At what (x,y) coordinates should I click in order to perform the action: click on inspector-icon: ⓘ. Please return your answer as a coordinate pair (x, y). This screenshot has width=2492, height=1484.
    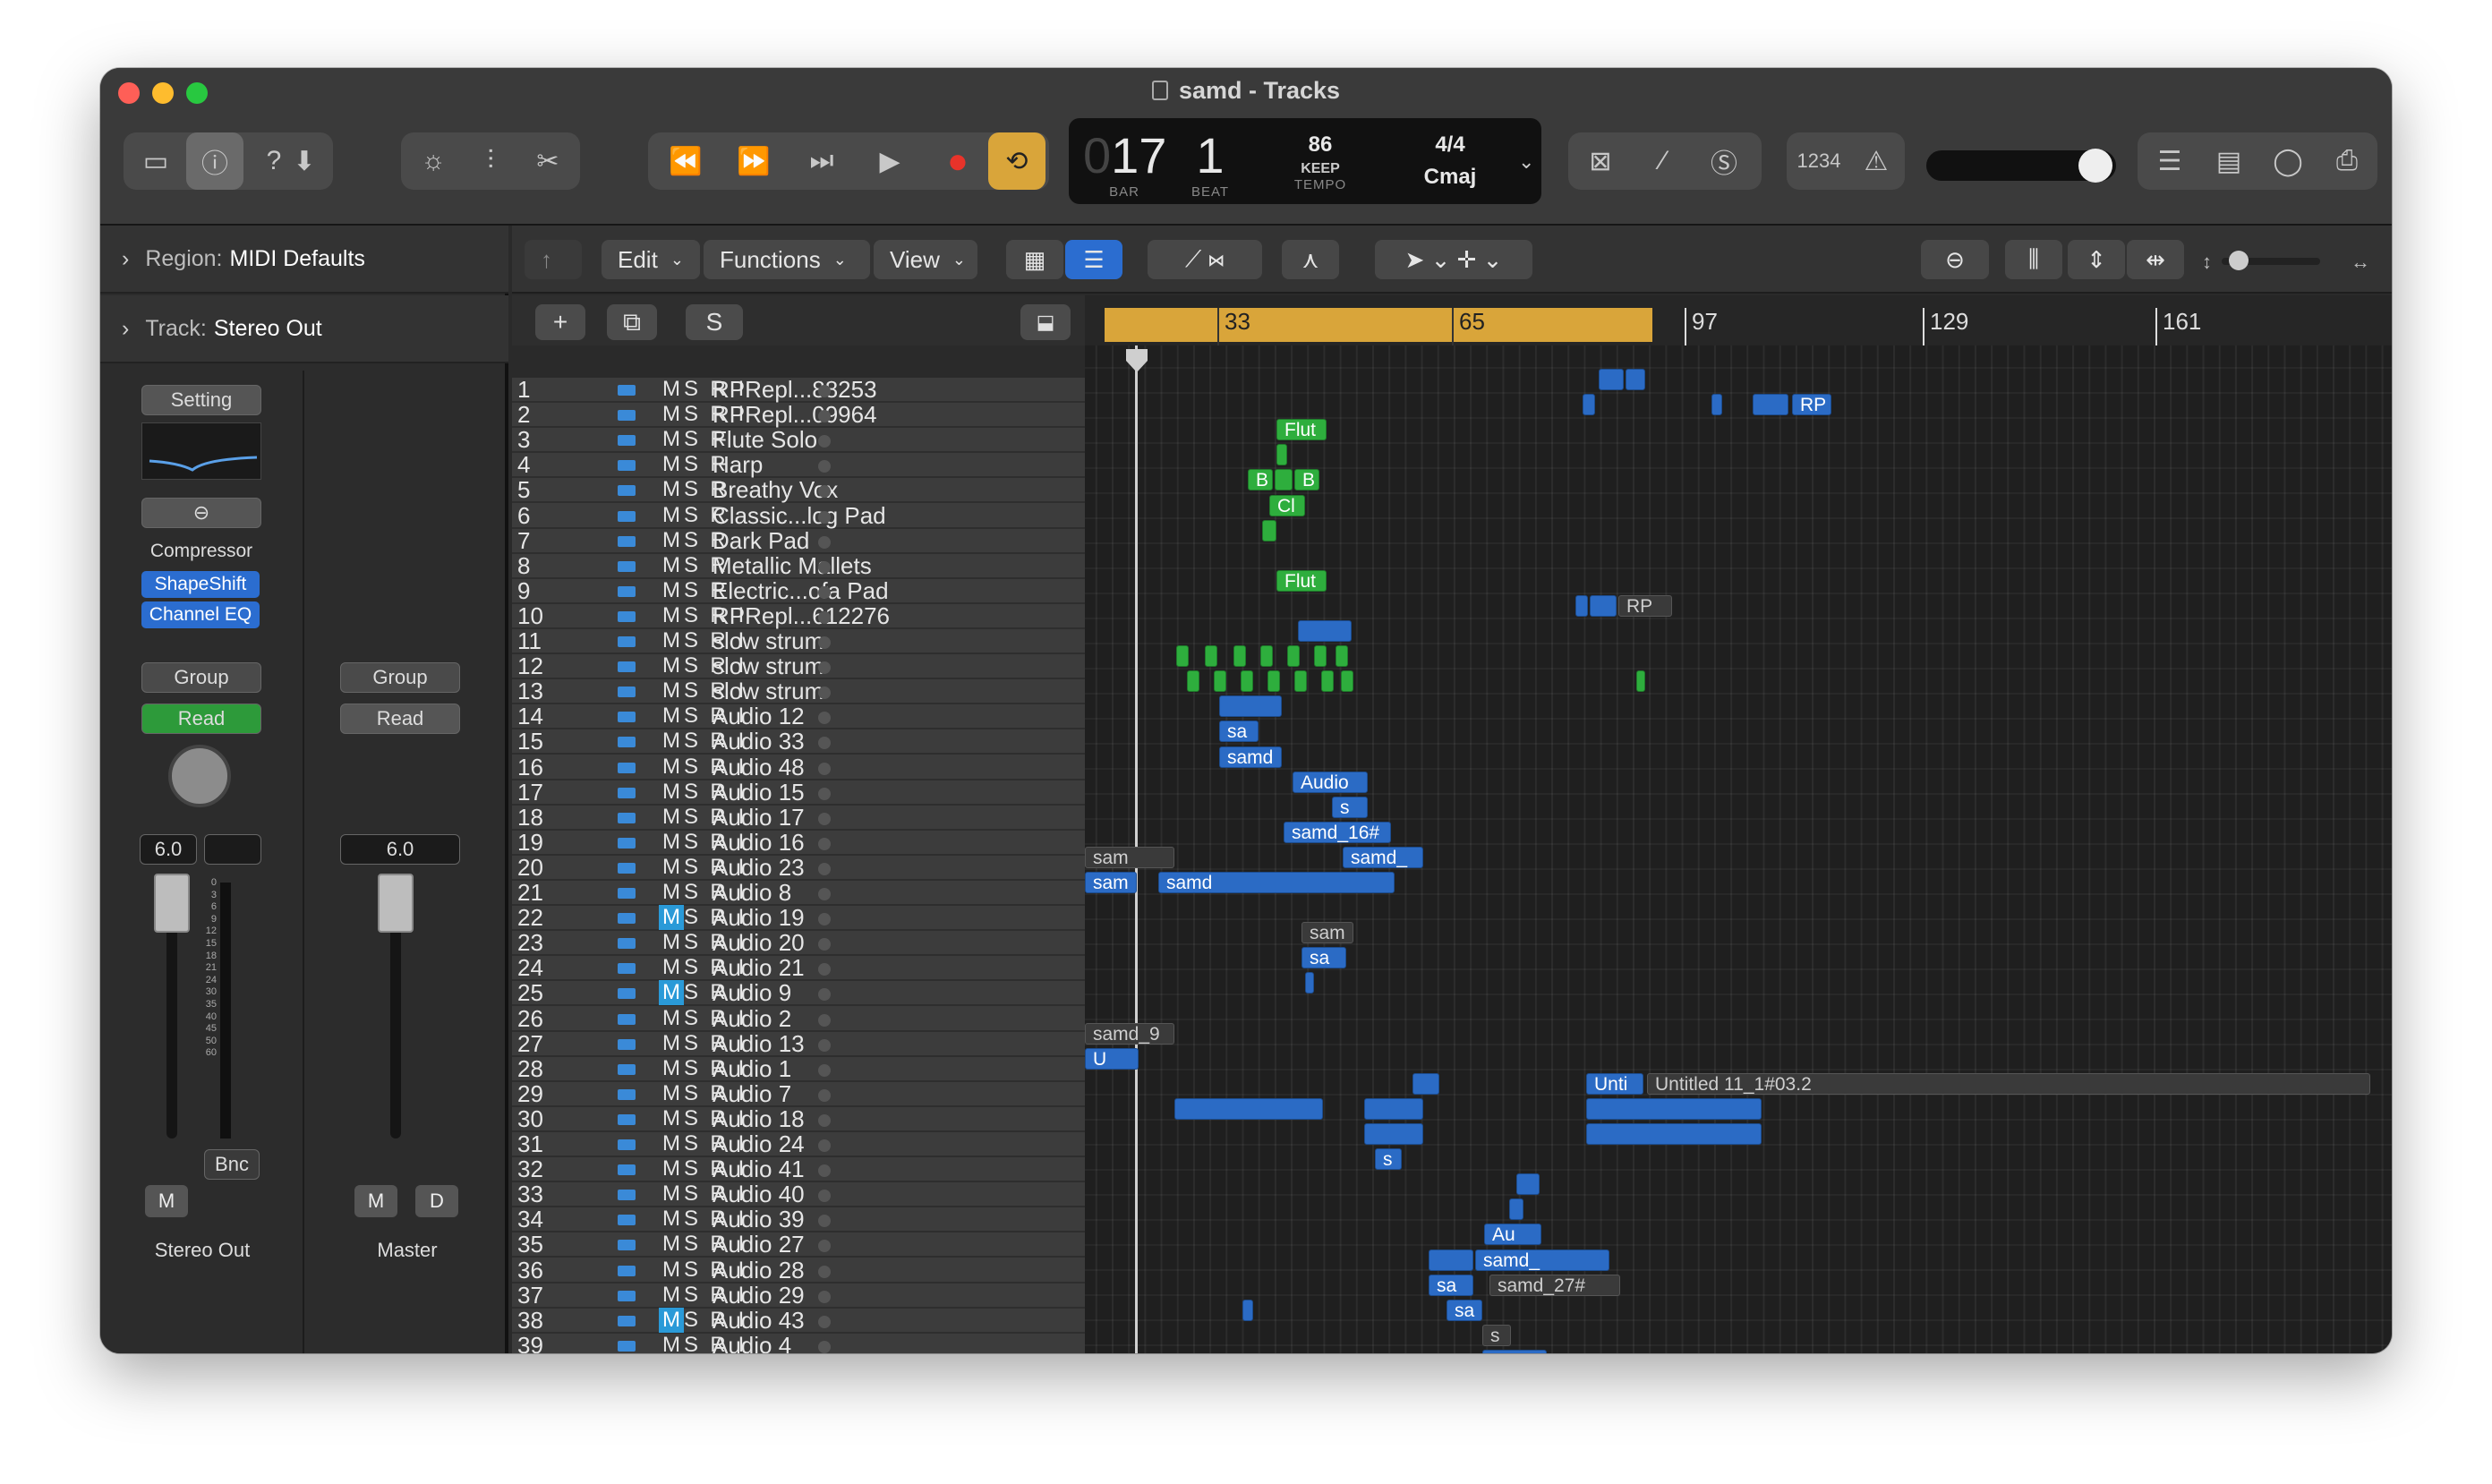
    Looking at the image, I should click on (214, 161).